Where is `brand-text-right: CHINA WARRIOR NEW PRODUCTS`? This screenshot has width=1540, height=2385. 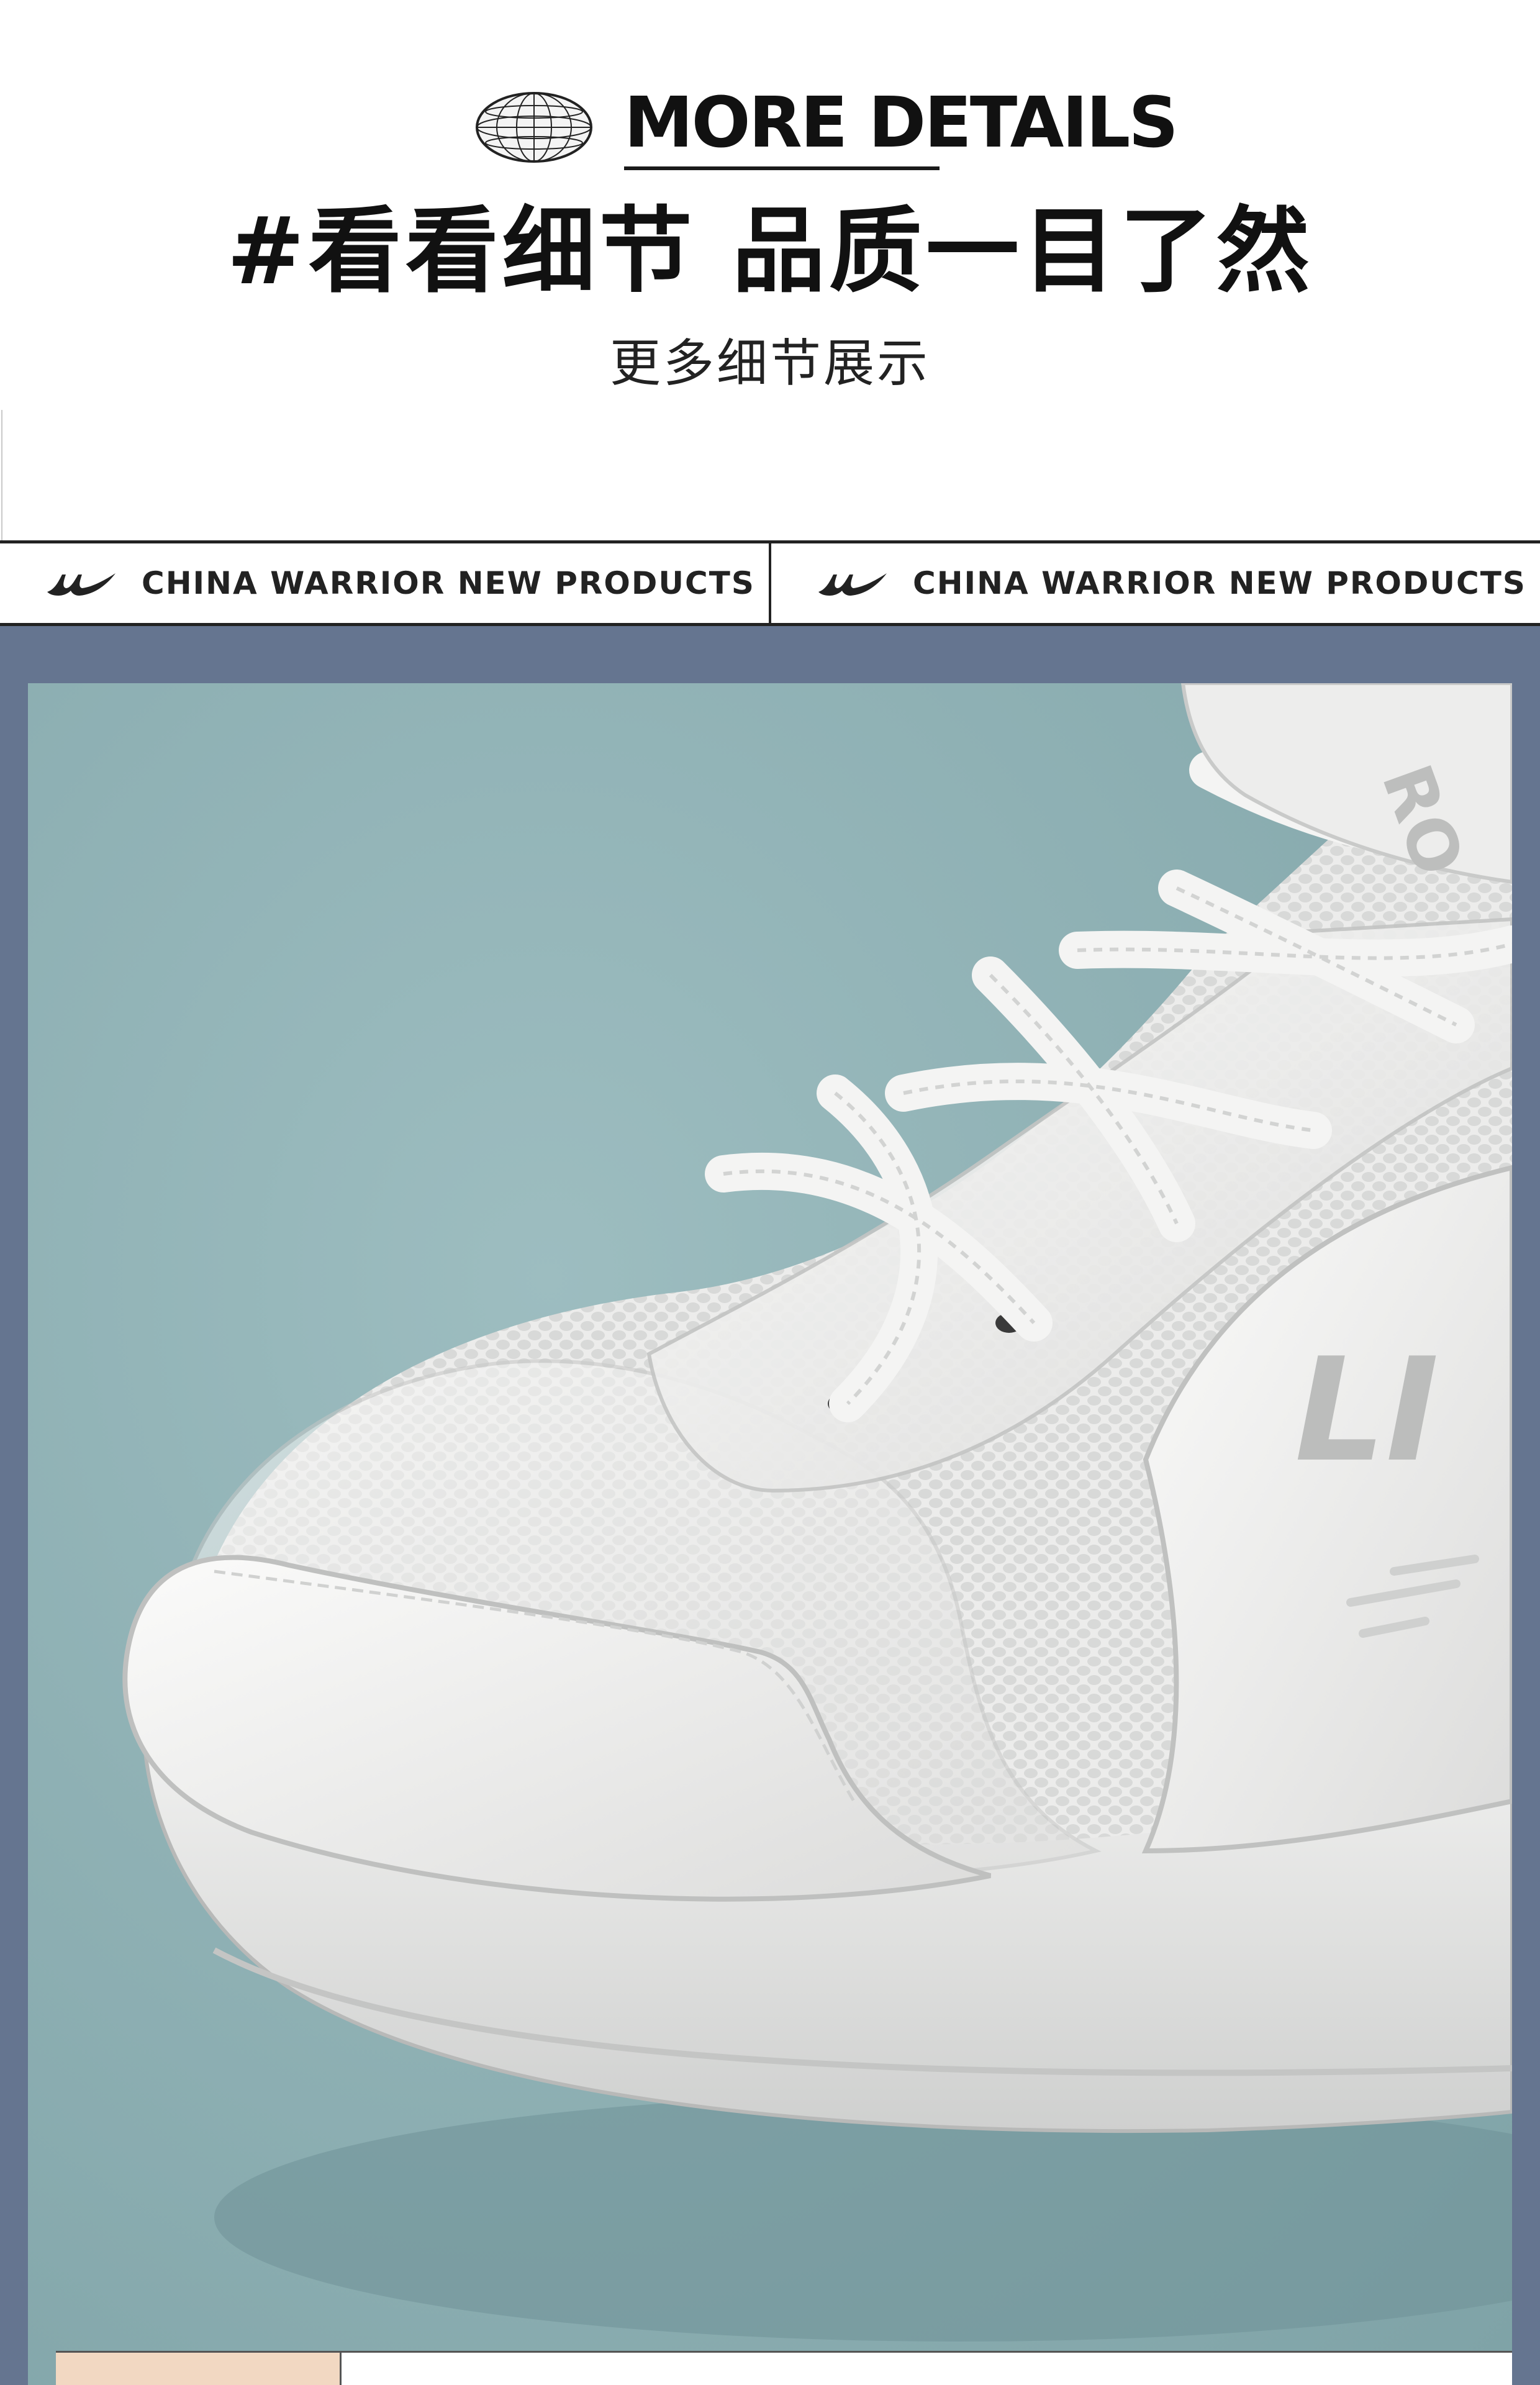
brand-text-right: CHINA WARRIOR NEW PRODUCTS is located at coordinates (1220, 583).